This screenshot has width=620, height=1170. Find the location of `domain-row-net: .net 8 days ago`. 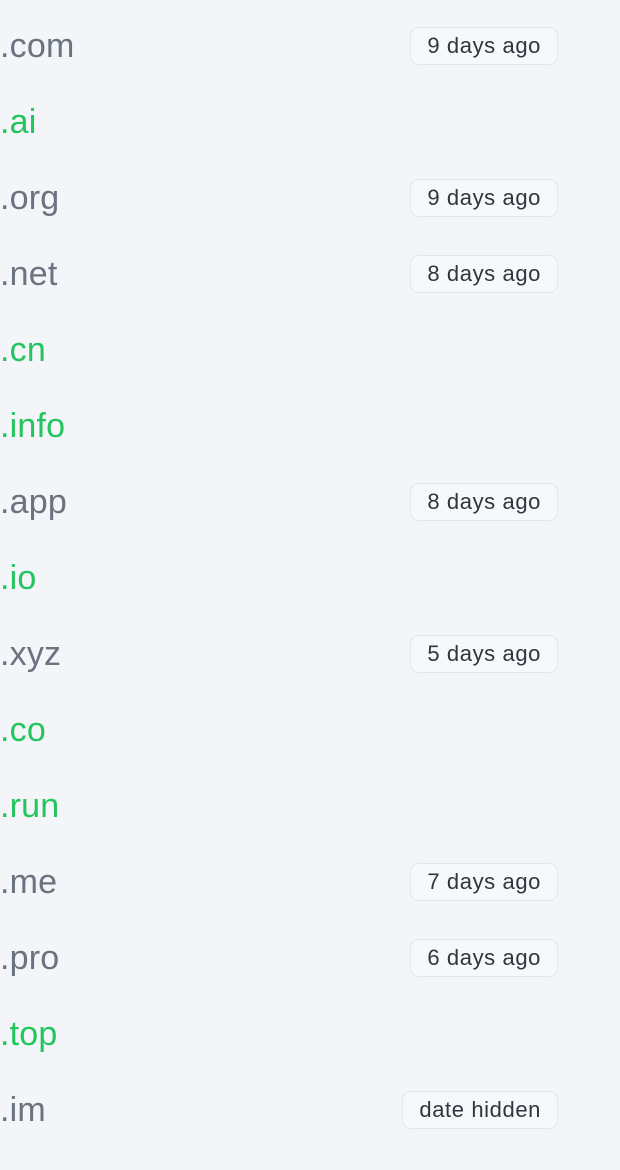

domain-row-net: .net 8 days ago is located at coordinates (310, 274).